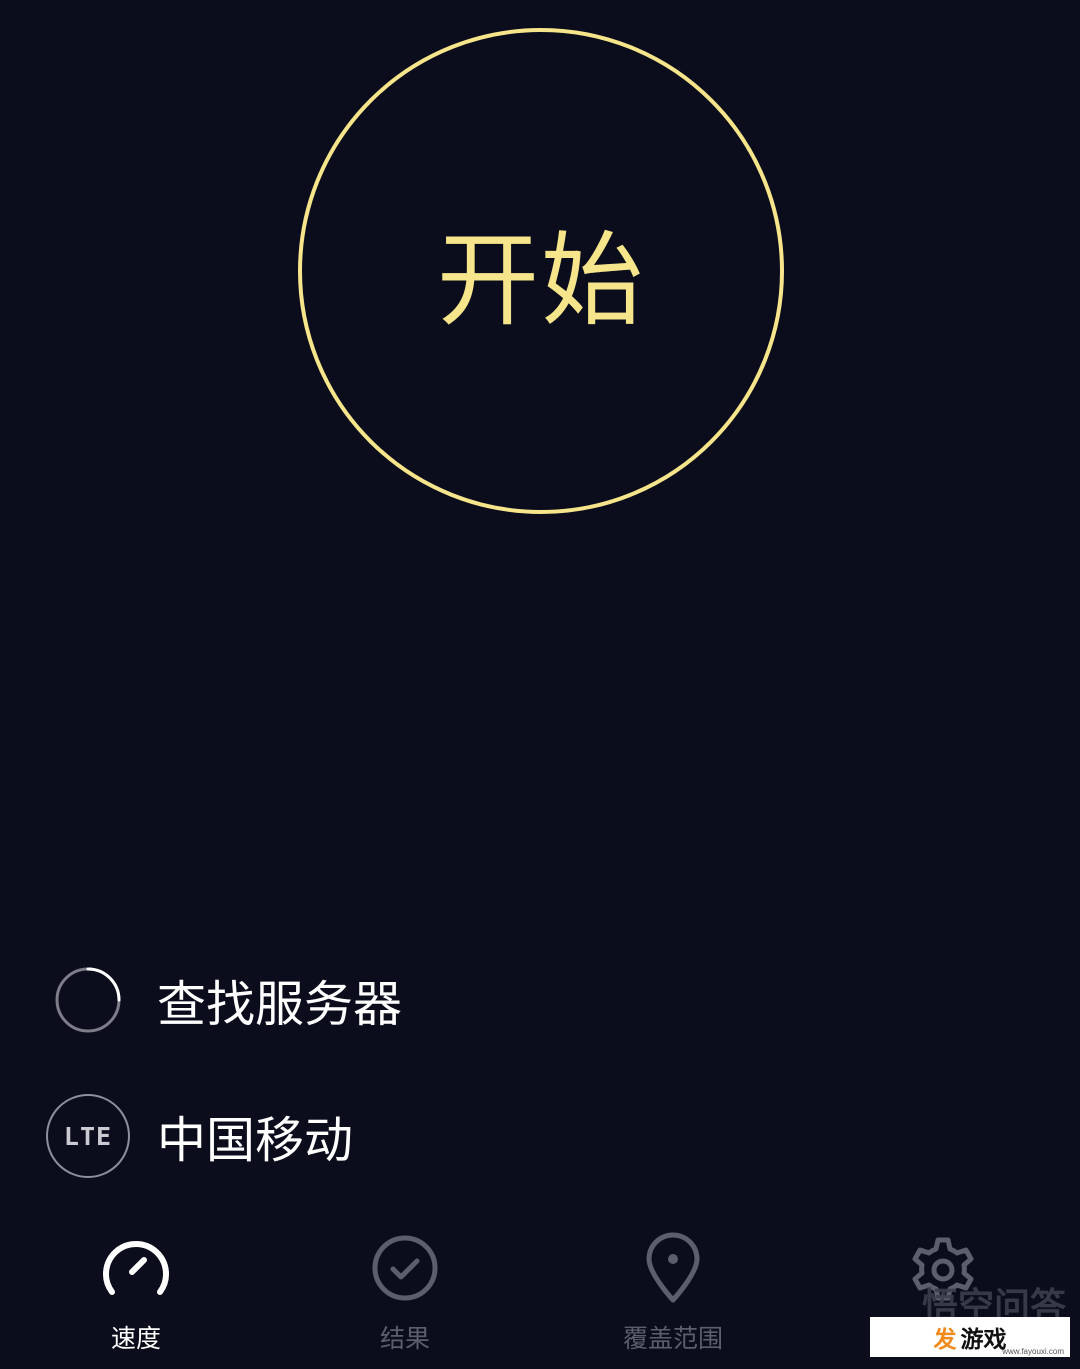  I want to click on nav-label-speed: 速度, so click(135, 1338).